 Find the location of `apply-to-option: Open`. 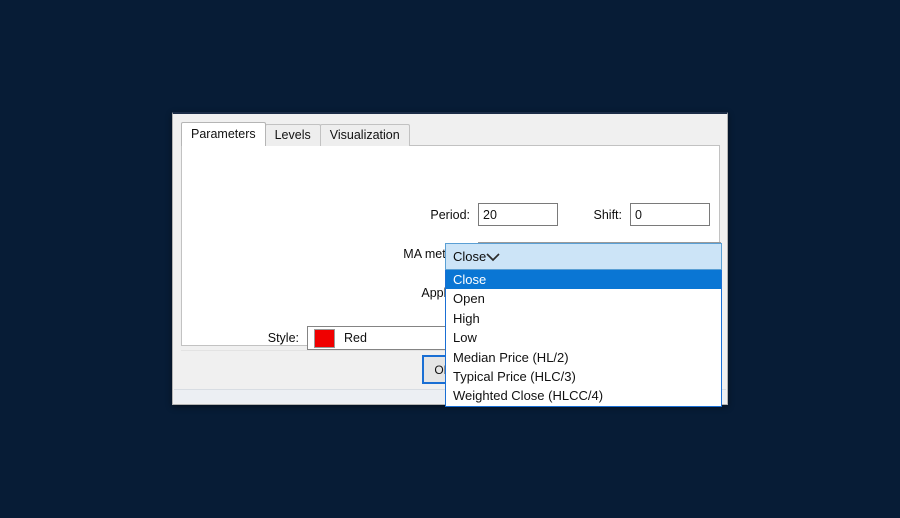

apply-to-option: Open is located at coordinates (583, 298).